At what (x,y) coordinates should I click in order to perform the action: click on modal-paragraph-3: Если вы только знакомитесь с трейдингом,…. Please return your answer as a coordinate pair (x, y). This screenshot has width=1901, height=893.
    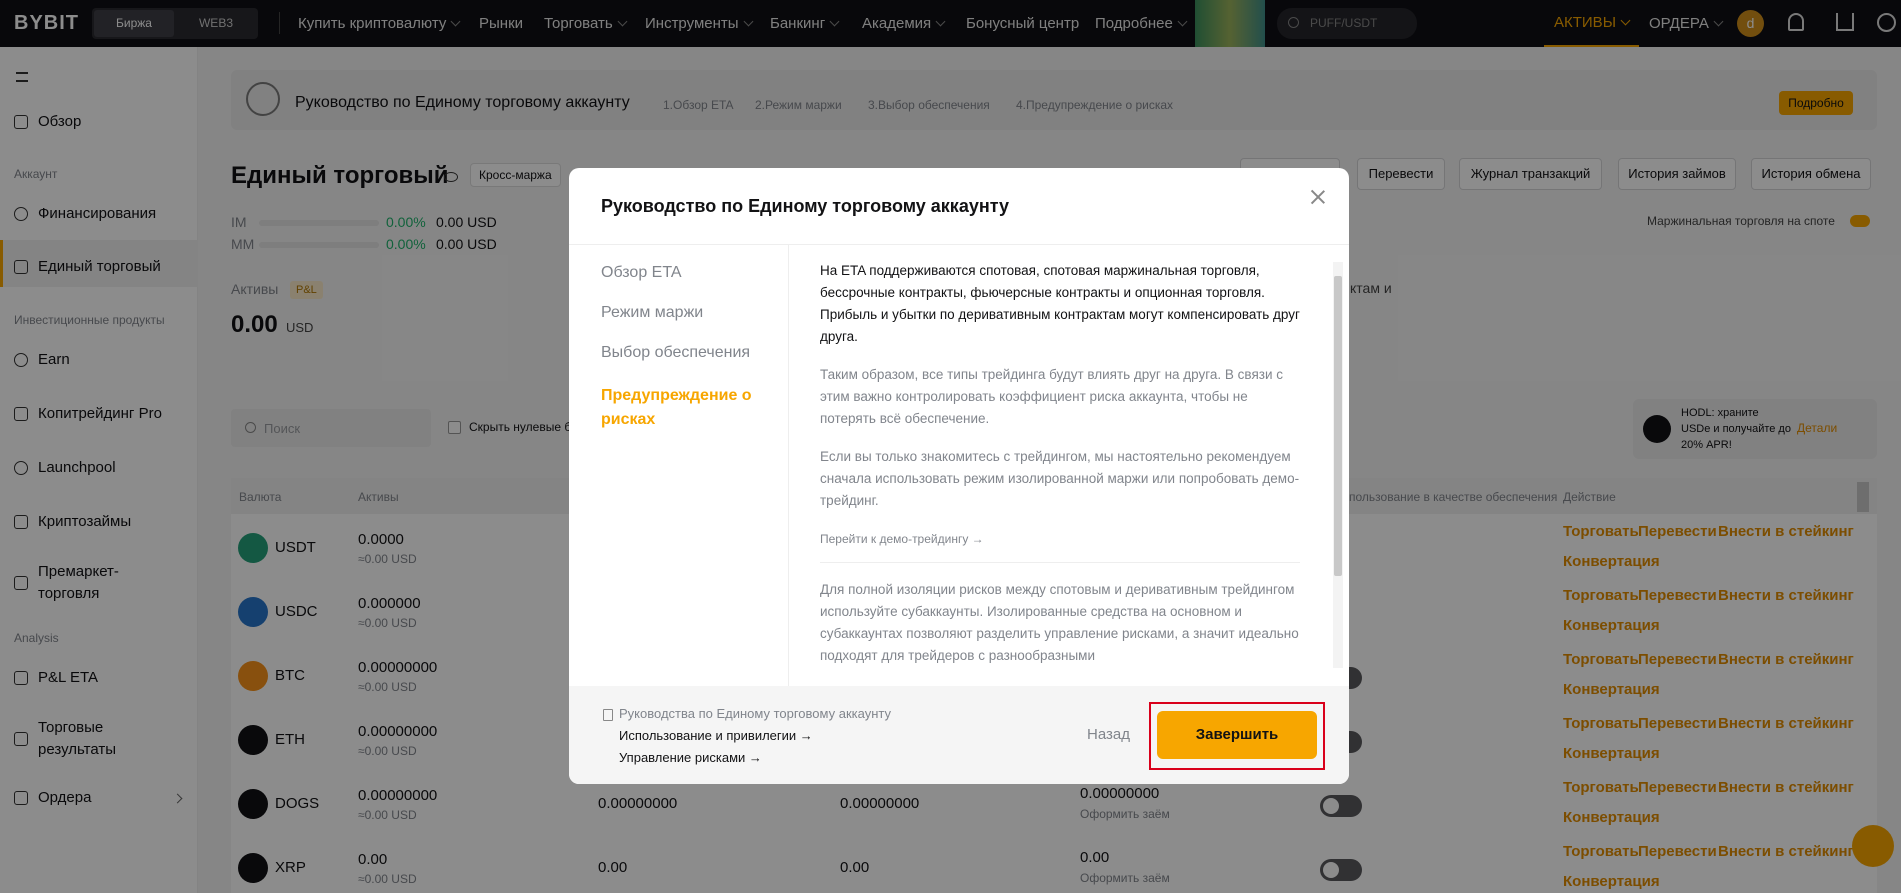
    Looking at the image, I should click on (1060, 478).